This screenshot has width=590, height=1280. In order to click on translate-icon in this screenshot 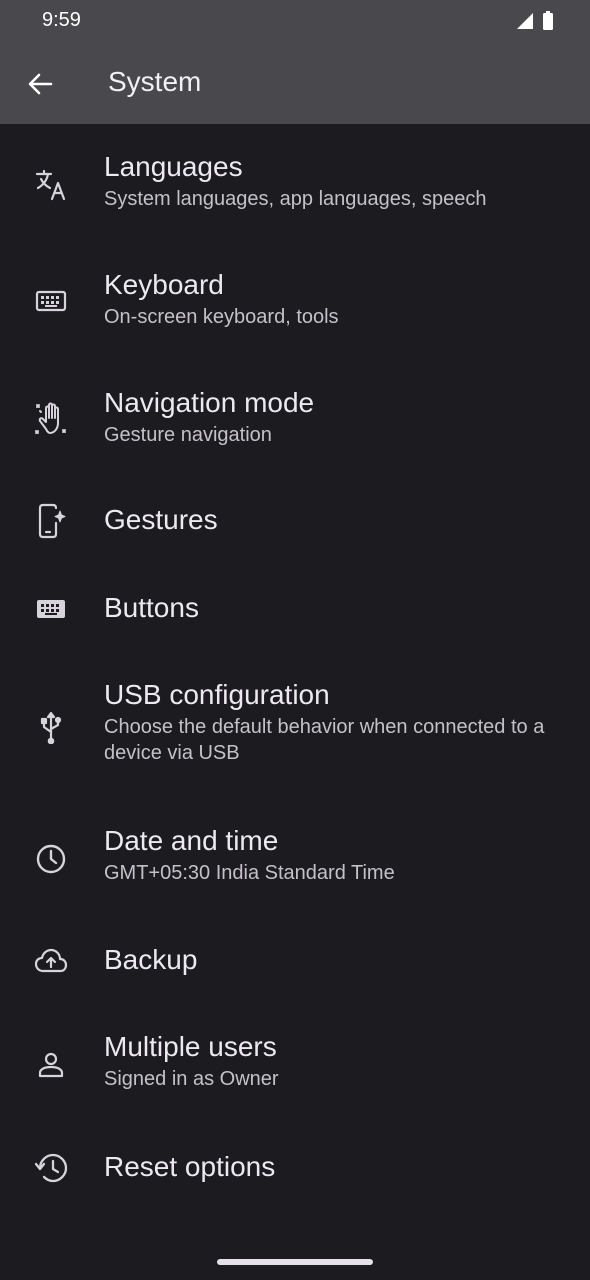, I will do `click(51, 185)`.